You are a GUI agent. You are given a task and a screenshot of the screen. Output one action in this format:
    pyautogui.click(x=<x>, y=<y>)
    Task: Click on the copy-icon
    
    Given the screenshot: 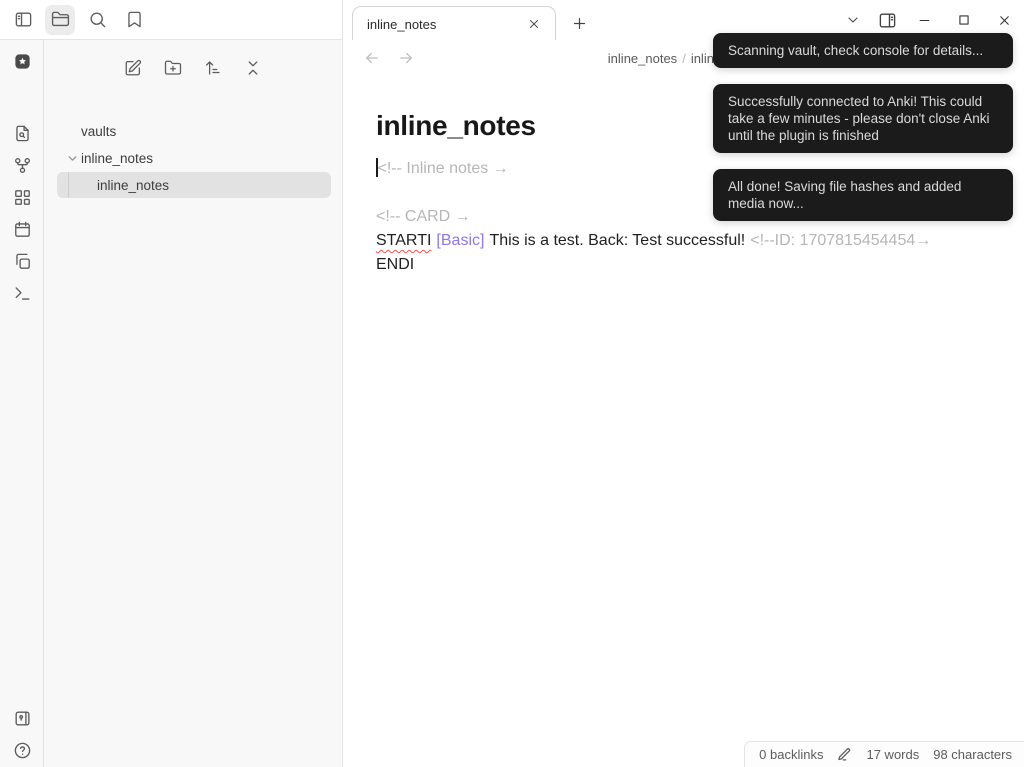 What is the action you would take?
    pyautogui.click(x=23, y=261)
    